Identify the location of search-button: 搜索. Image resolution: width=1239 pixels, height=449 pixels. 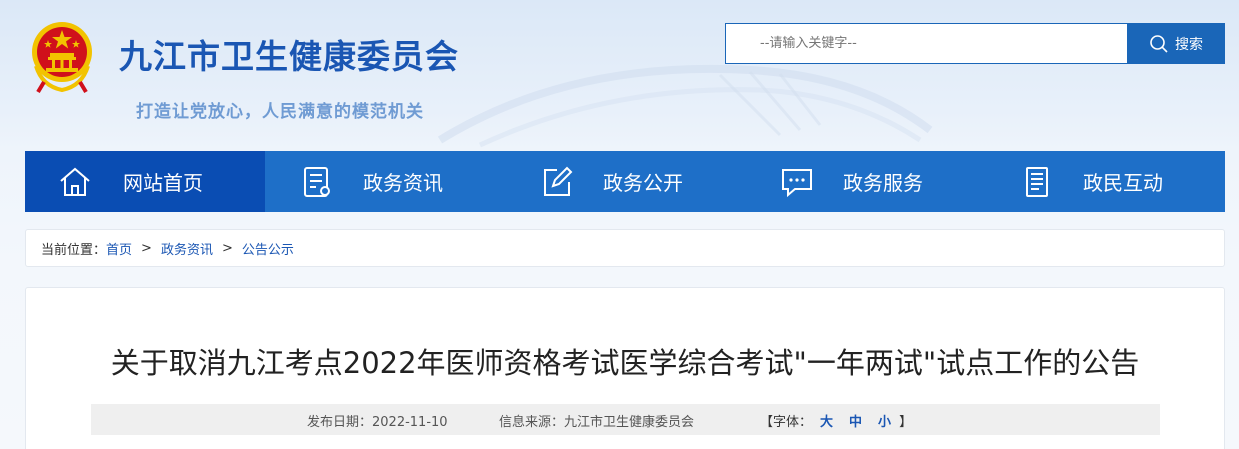
(1176, 43).